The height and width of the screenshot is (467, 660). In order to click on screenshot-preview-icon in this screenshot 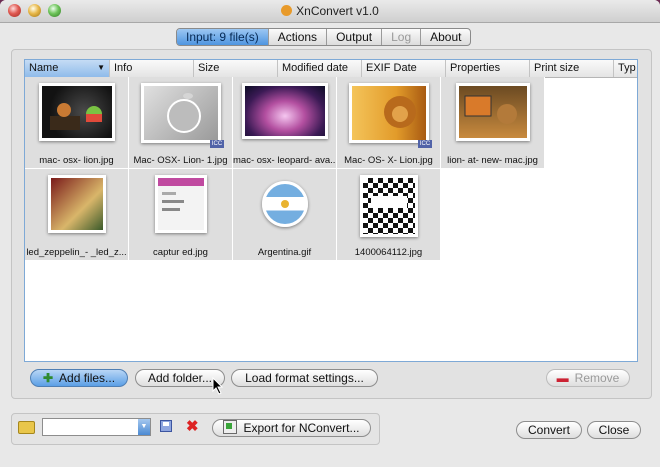, I will do `click(180, 194)`.